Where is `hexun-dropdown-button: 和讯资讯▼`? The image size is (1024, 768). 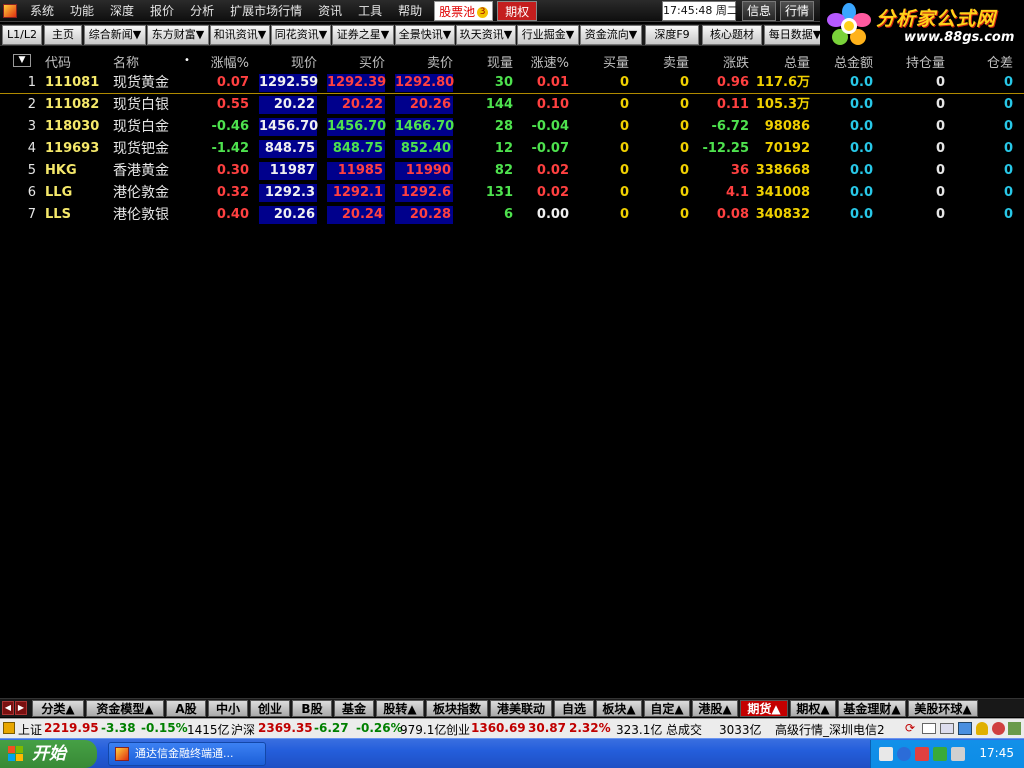
hexun-dropdown-button: 和讯资讯▼ is located at coordinates (240, 35).